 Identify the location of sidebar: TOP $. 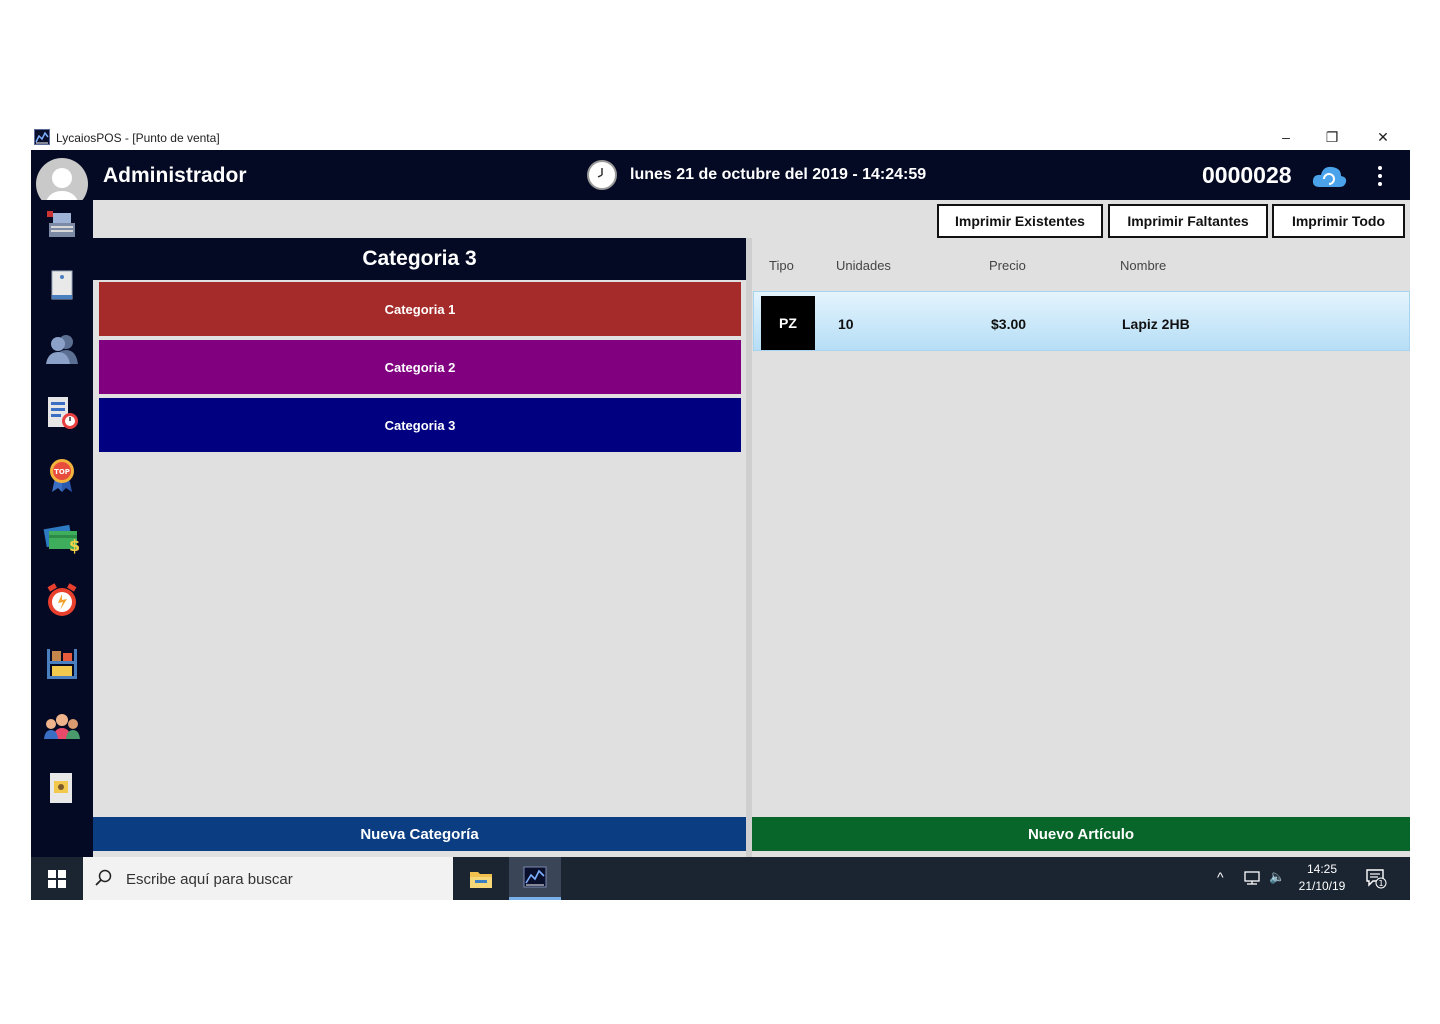
(62, 528).